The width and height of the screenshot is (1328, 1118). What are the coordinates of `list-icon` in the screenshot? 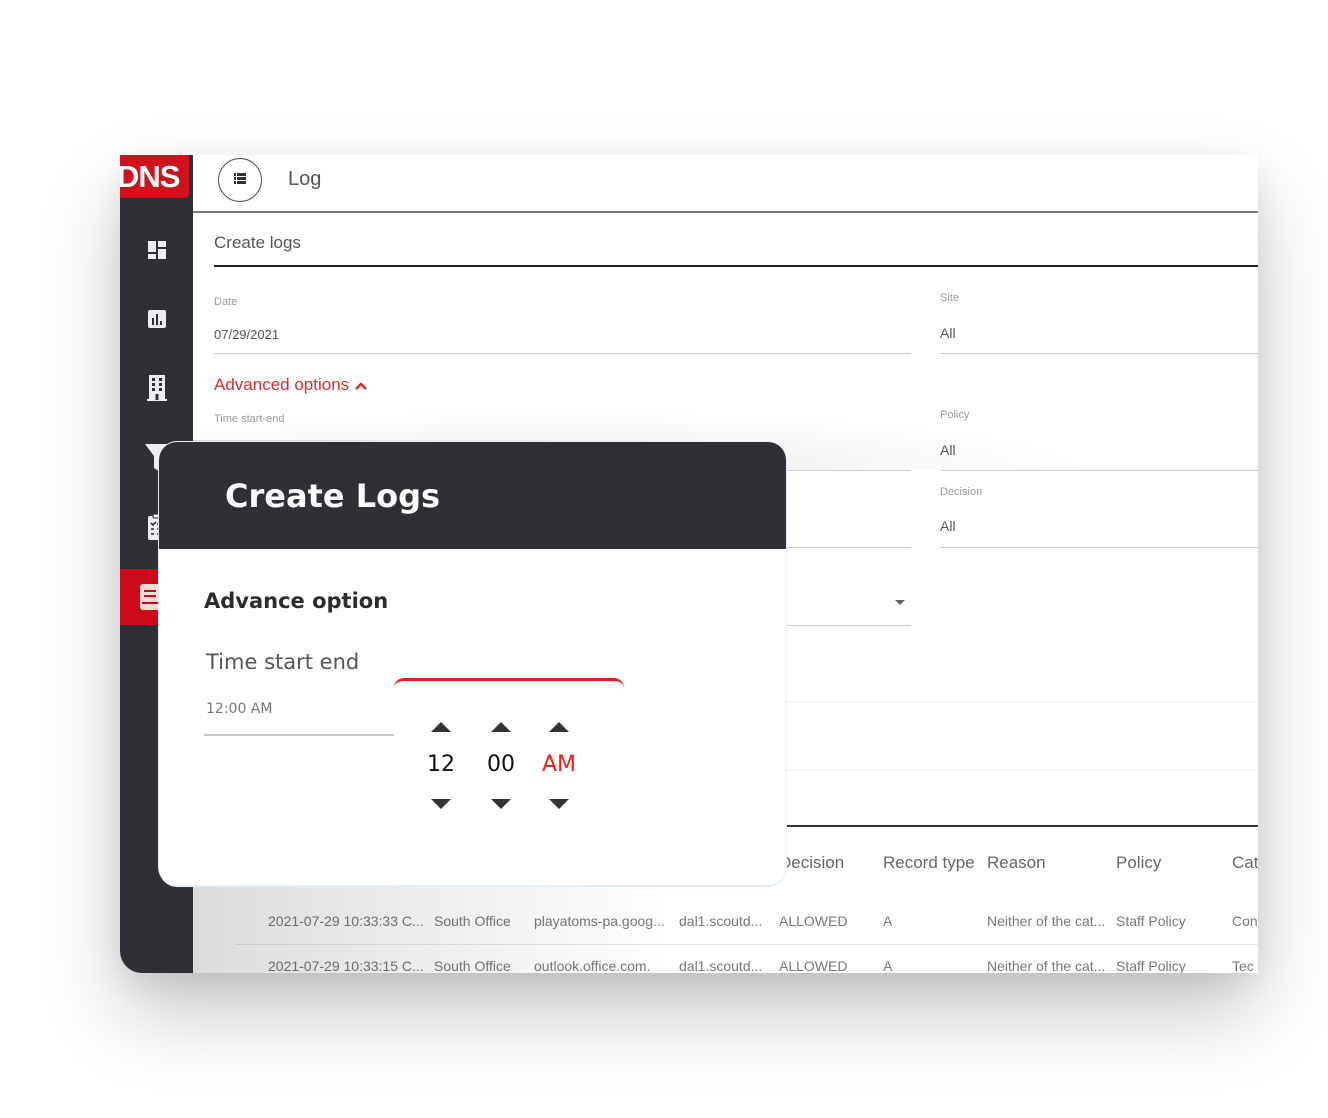 It's located at (240, 180).